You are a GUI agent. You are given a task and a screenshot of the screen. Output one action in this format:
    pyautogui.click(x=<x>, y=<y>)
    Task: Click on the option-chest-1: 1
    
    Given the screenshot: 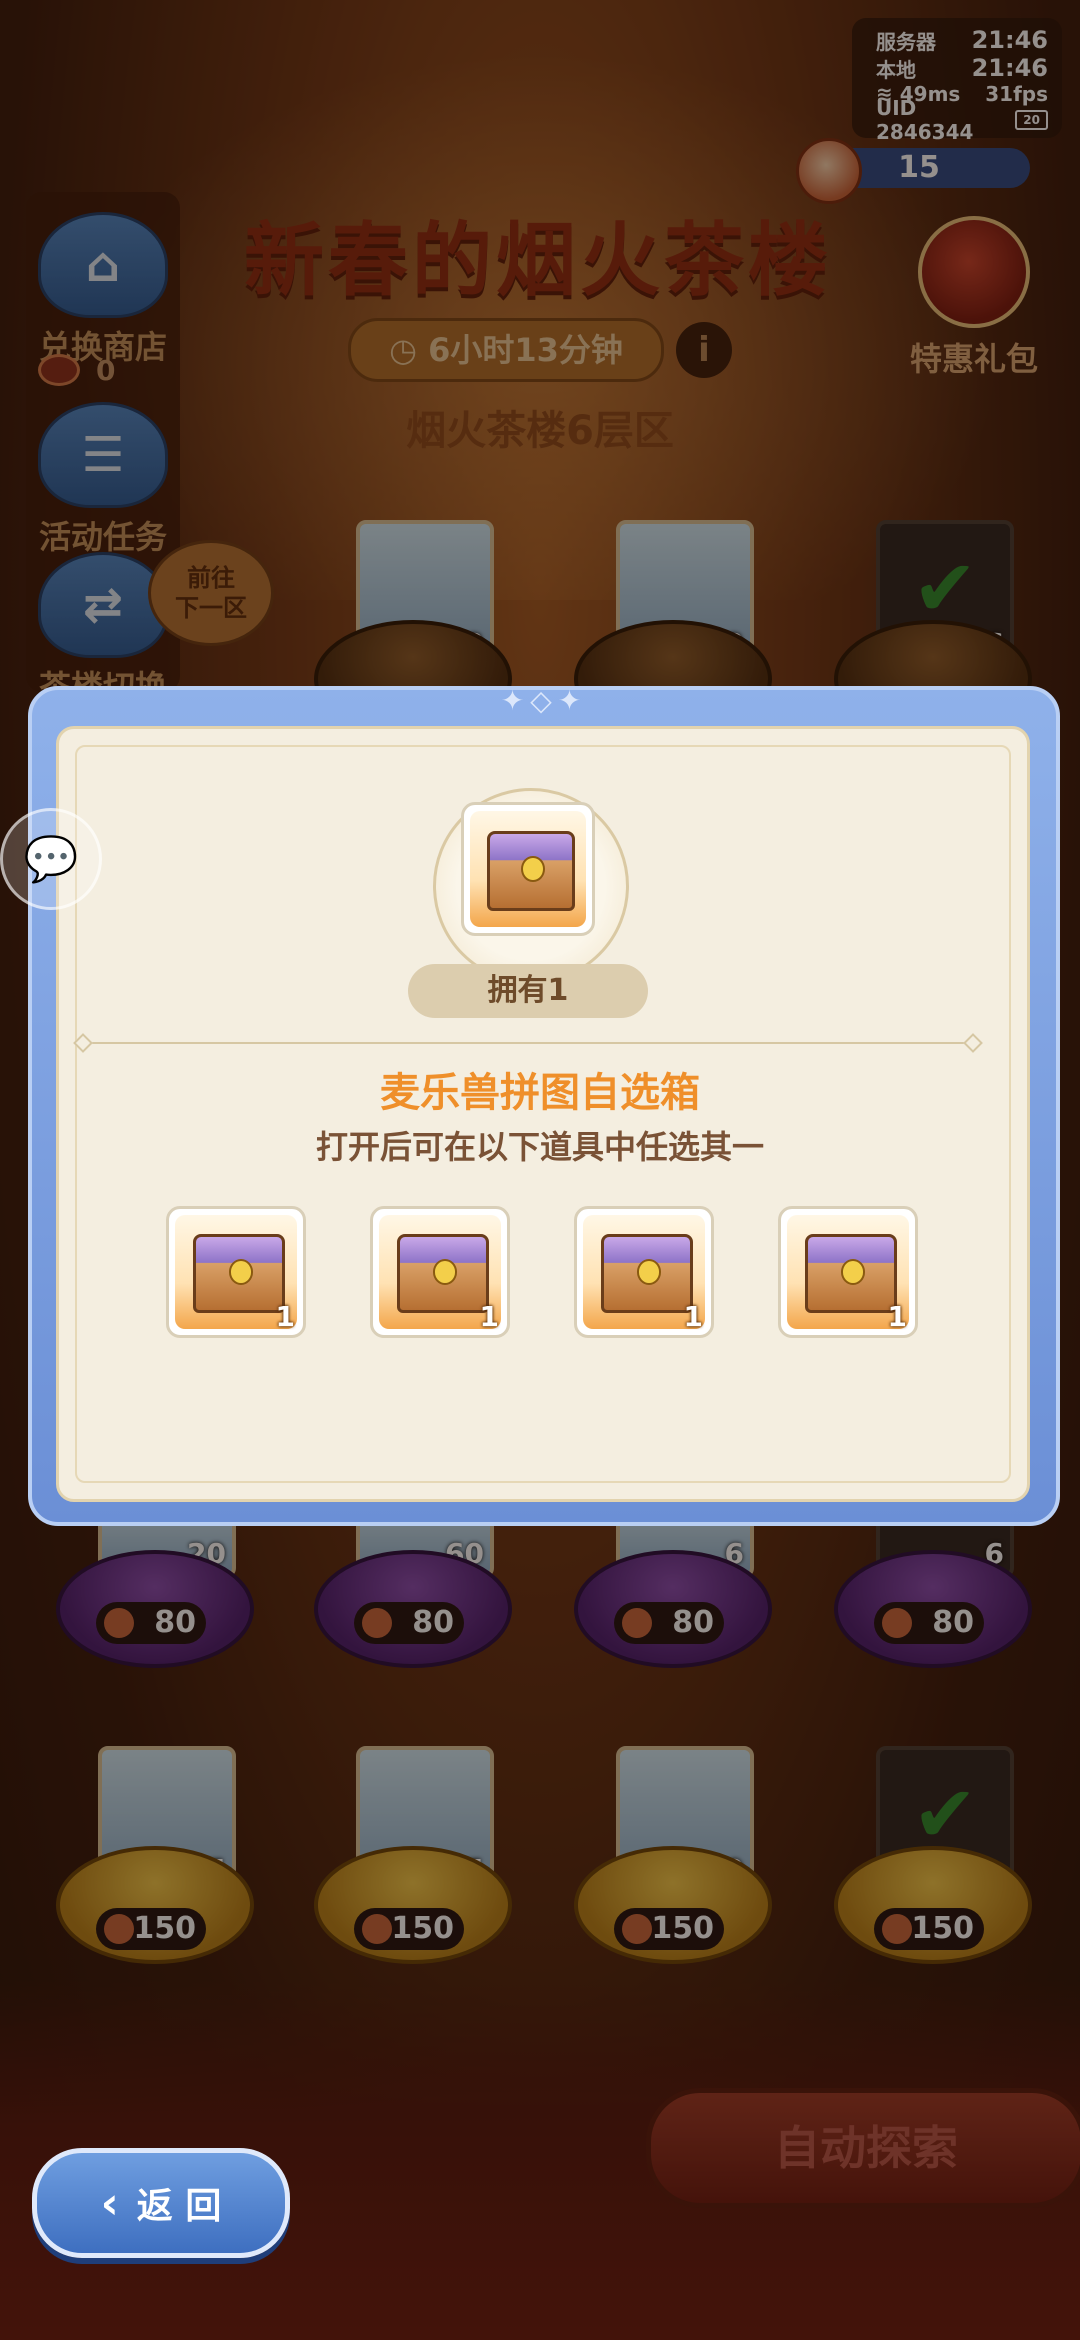 What is the action you would take?
    pyautogui.click(x=236, y=1272)
    